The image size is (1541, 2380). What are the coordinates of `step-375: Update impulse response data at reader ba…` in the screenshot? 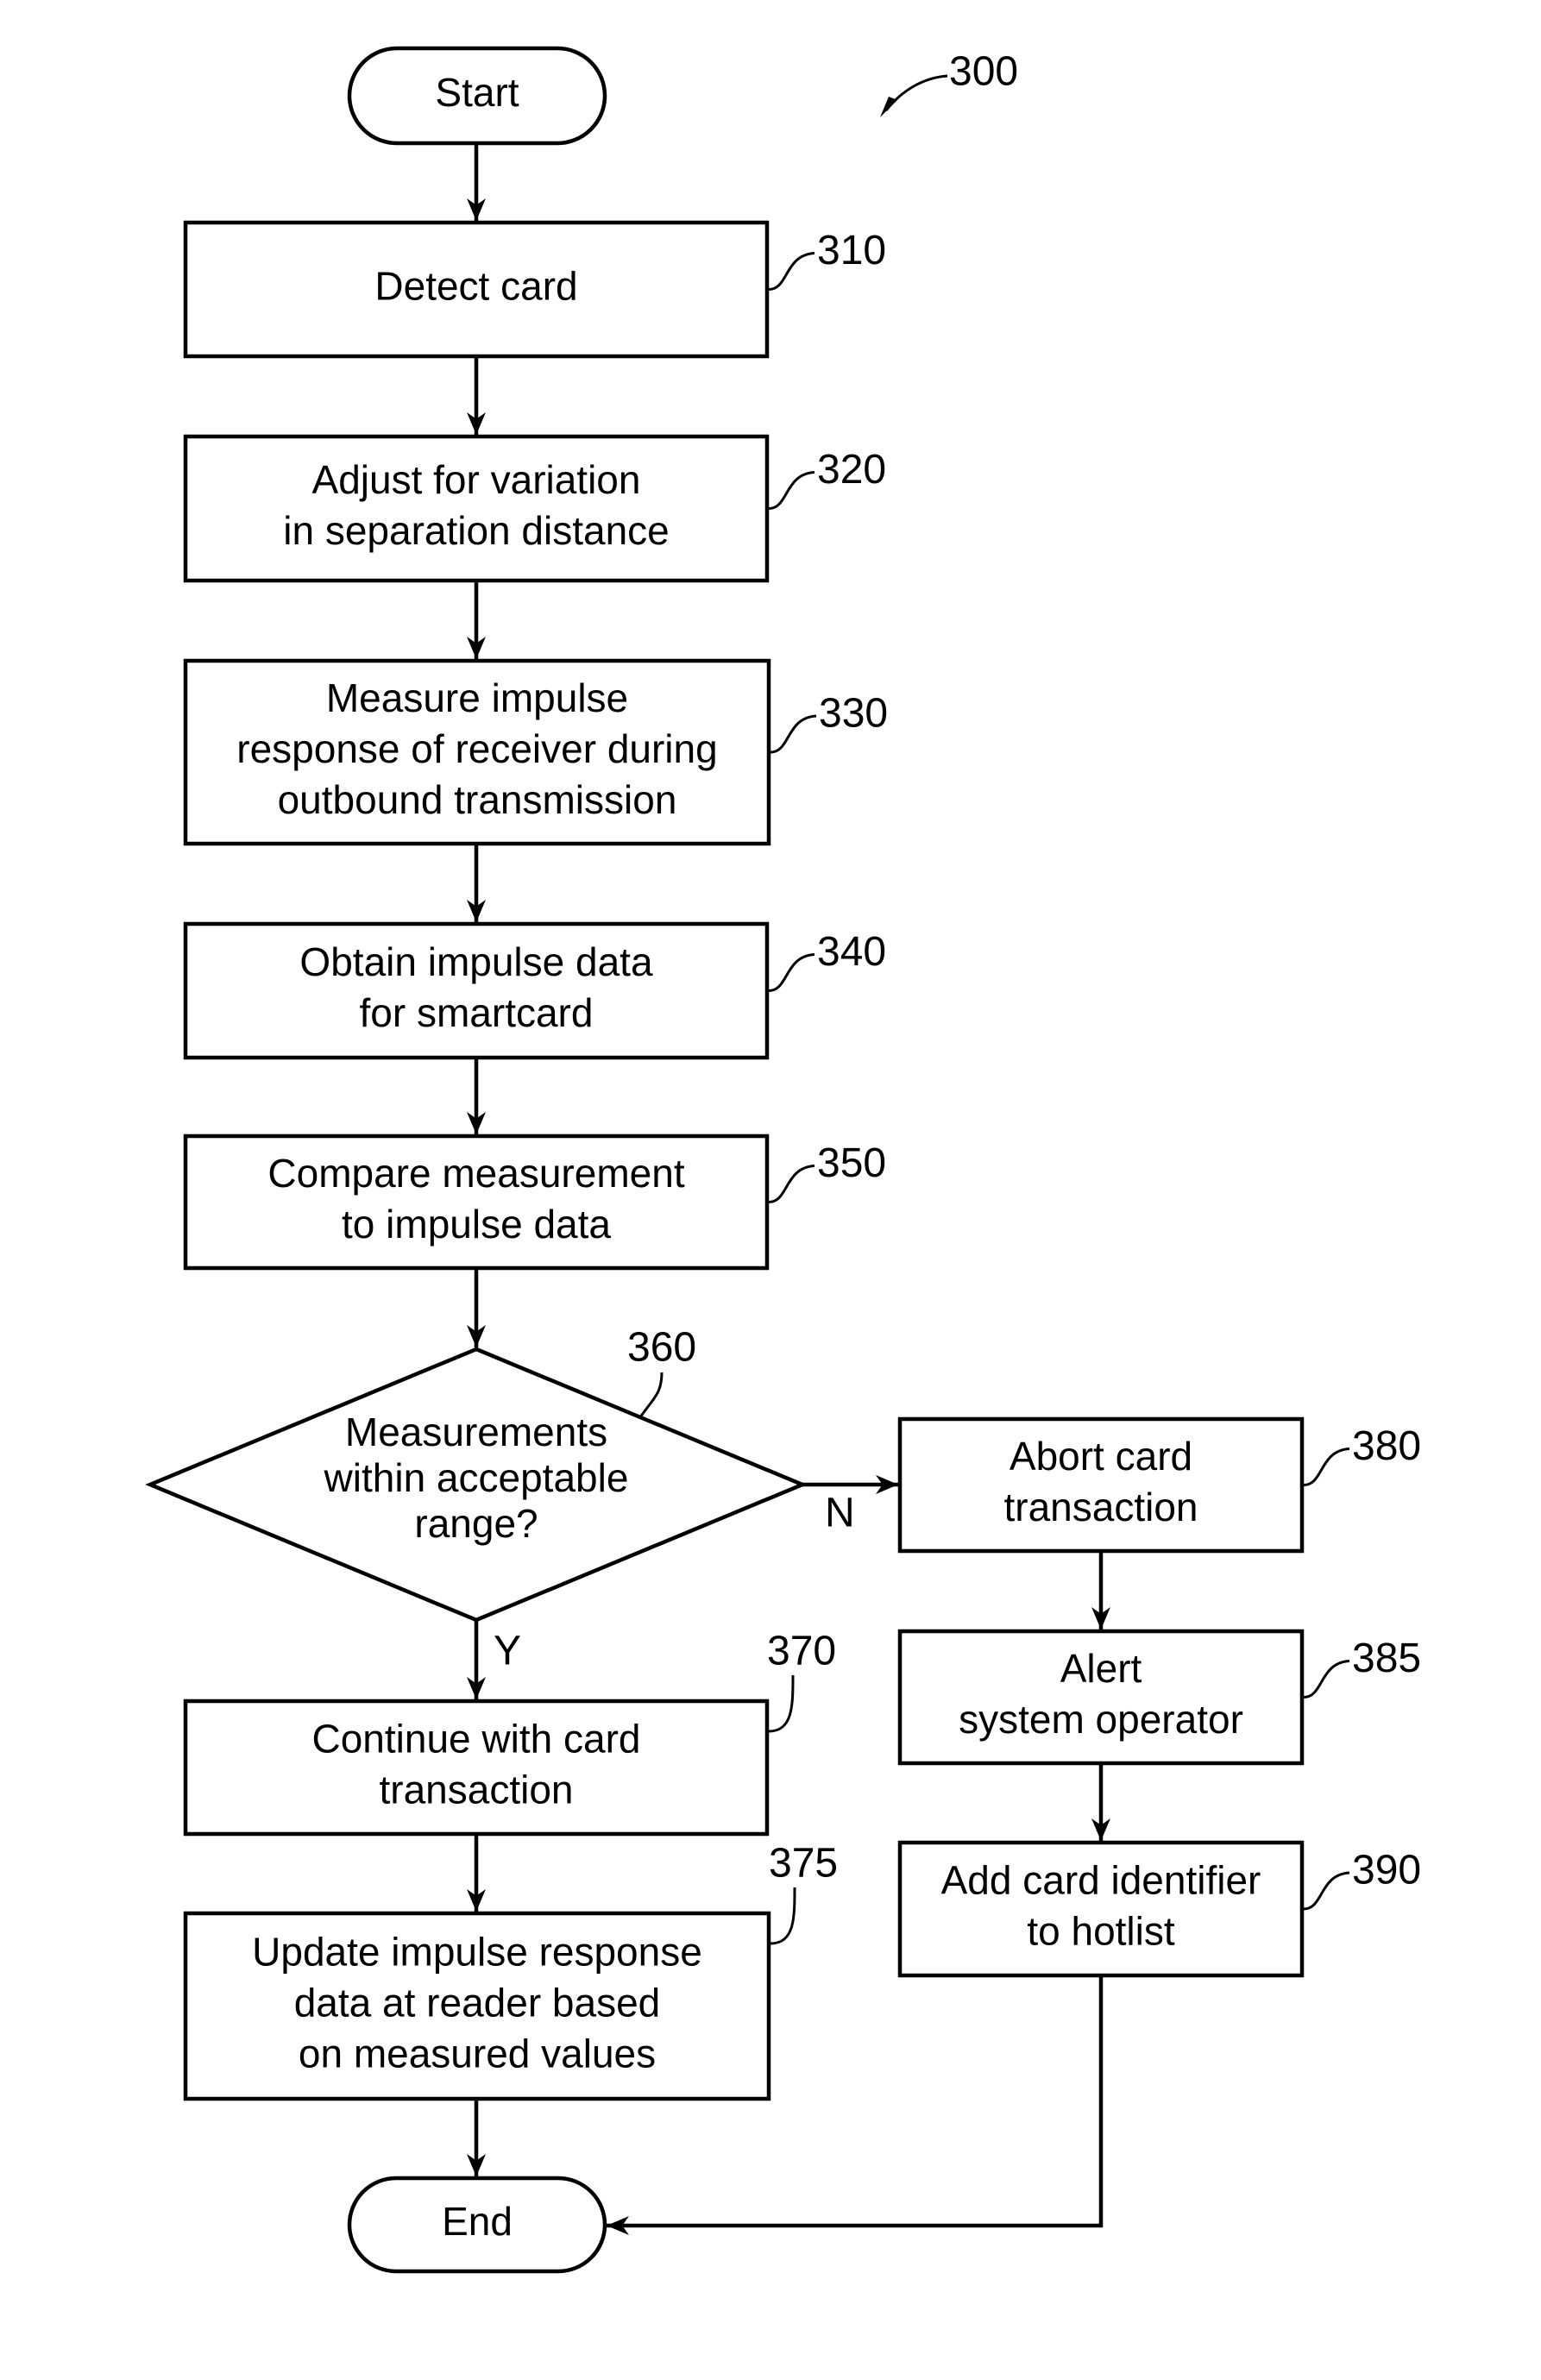 It's located at (511, 1971).